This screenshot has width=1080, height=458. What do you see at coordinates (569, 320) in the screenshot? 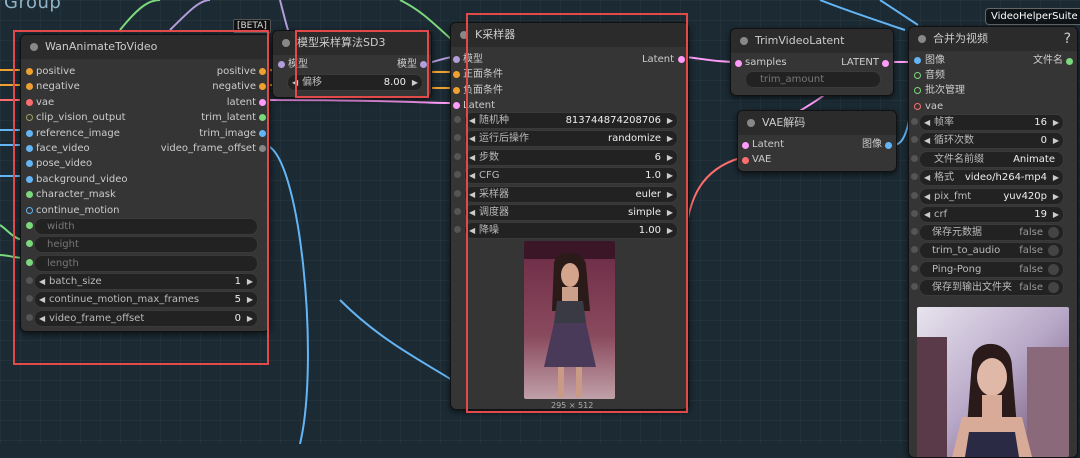
I see `preview-image` at bounding box center [569, 320].